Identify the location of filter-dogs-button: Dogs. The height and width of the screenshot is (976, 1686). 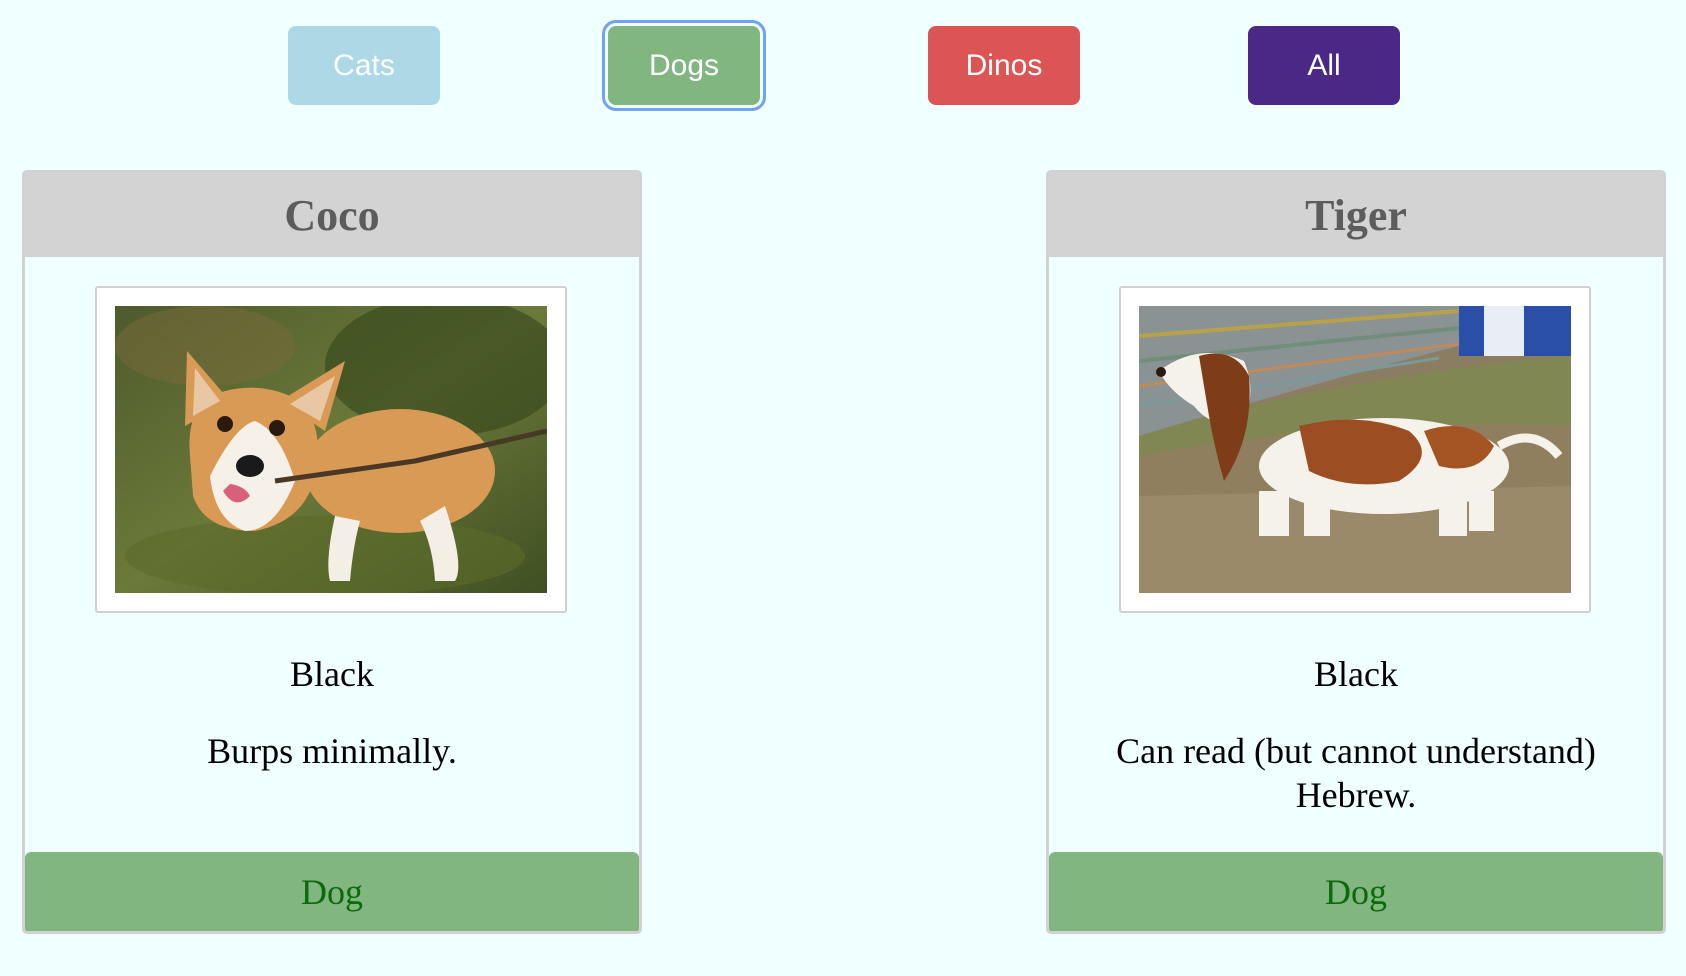
(684, 65).